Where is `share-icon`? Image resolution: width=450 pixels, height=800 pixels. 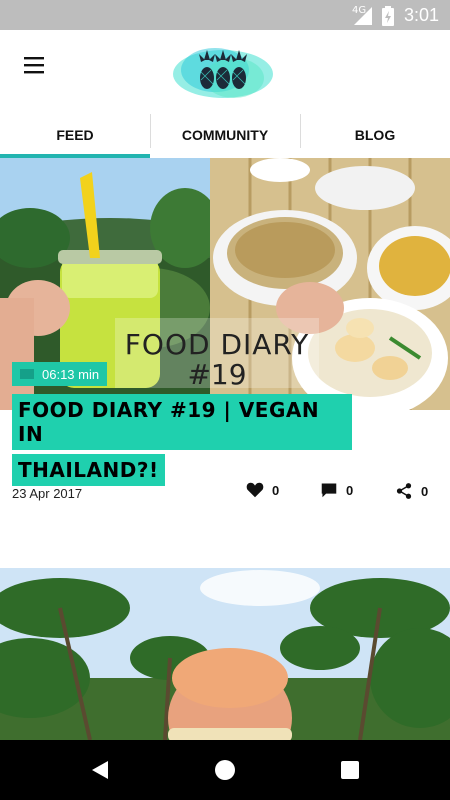
share-icon is located at coordinates (404, 491).